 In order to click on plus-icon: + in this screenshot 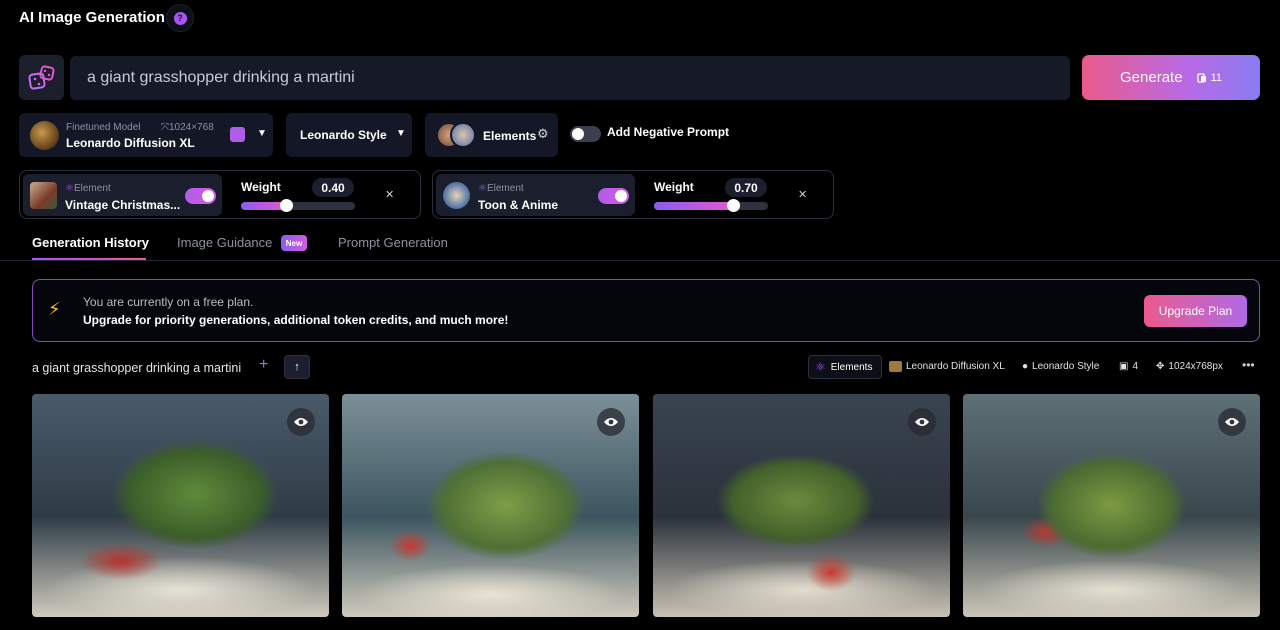, I will do `click(263, 365)`.